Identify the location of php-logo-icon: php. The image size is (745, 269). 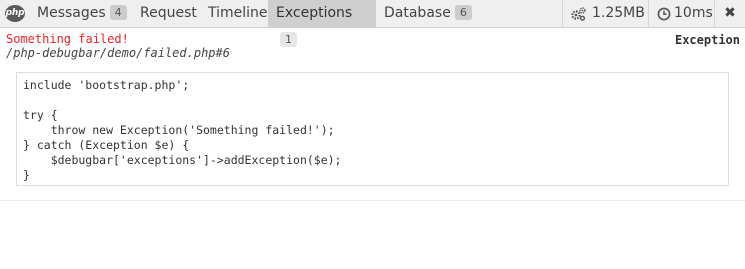
(15, 13).